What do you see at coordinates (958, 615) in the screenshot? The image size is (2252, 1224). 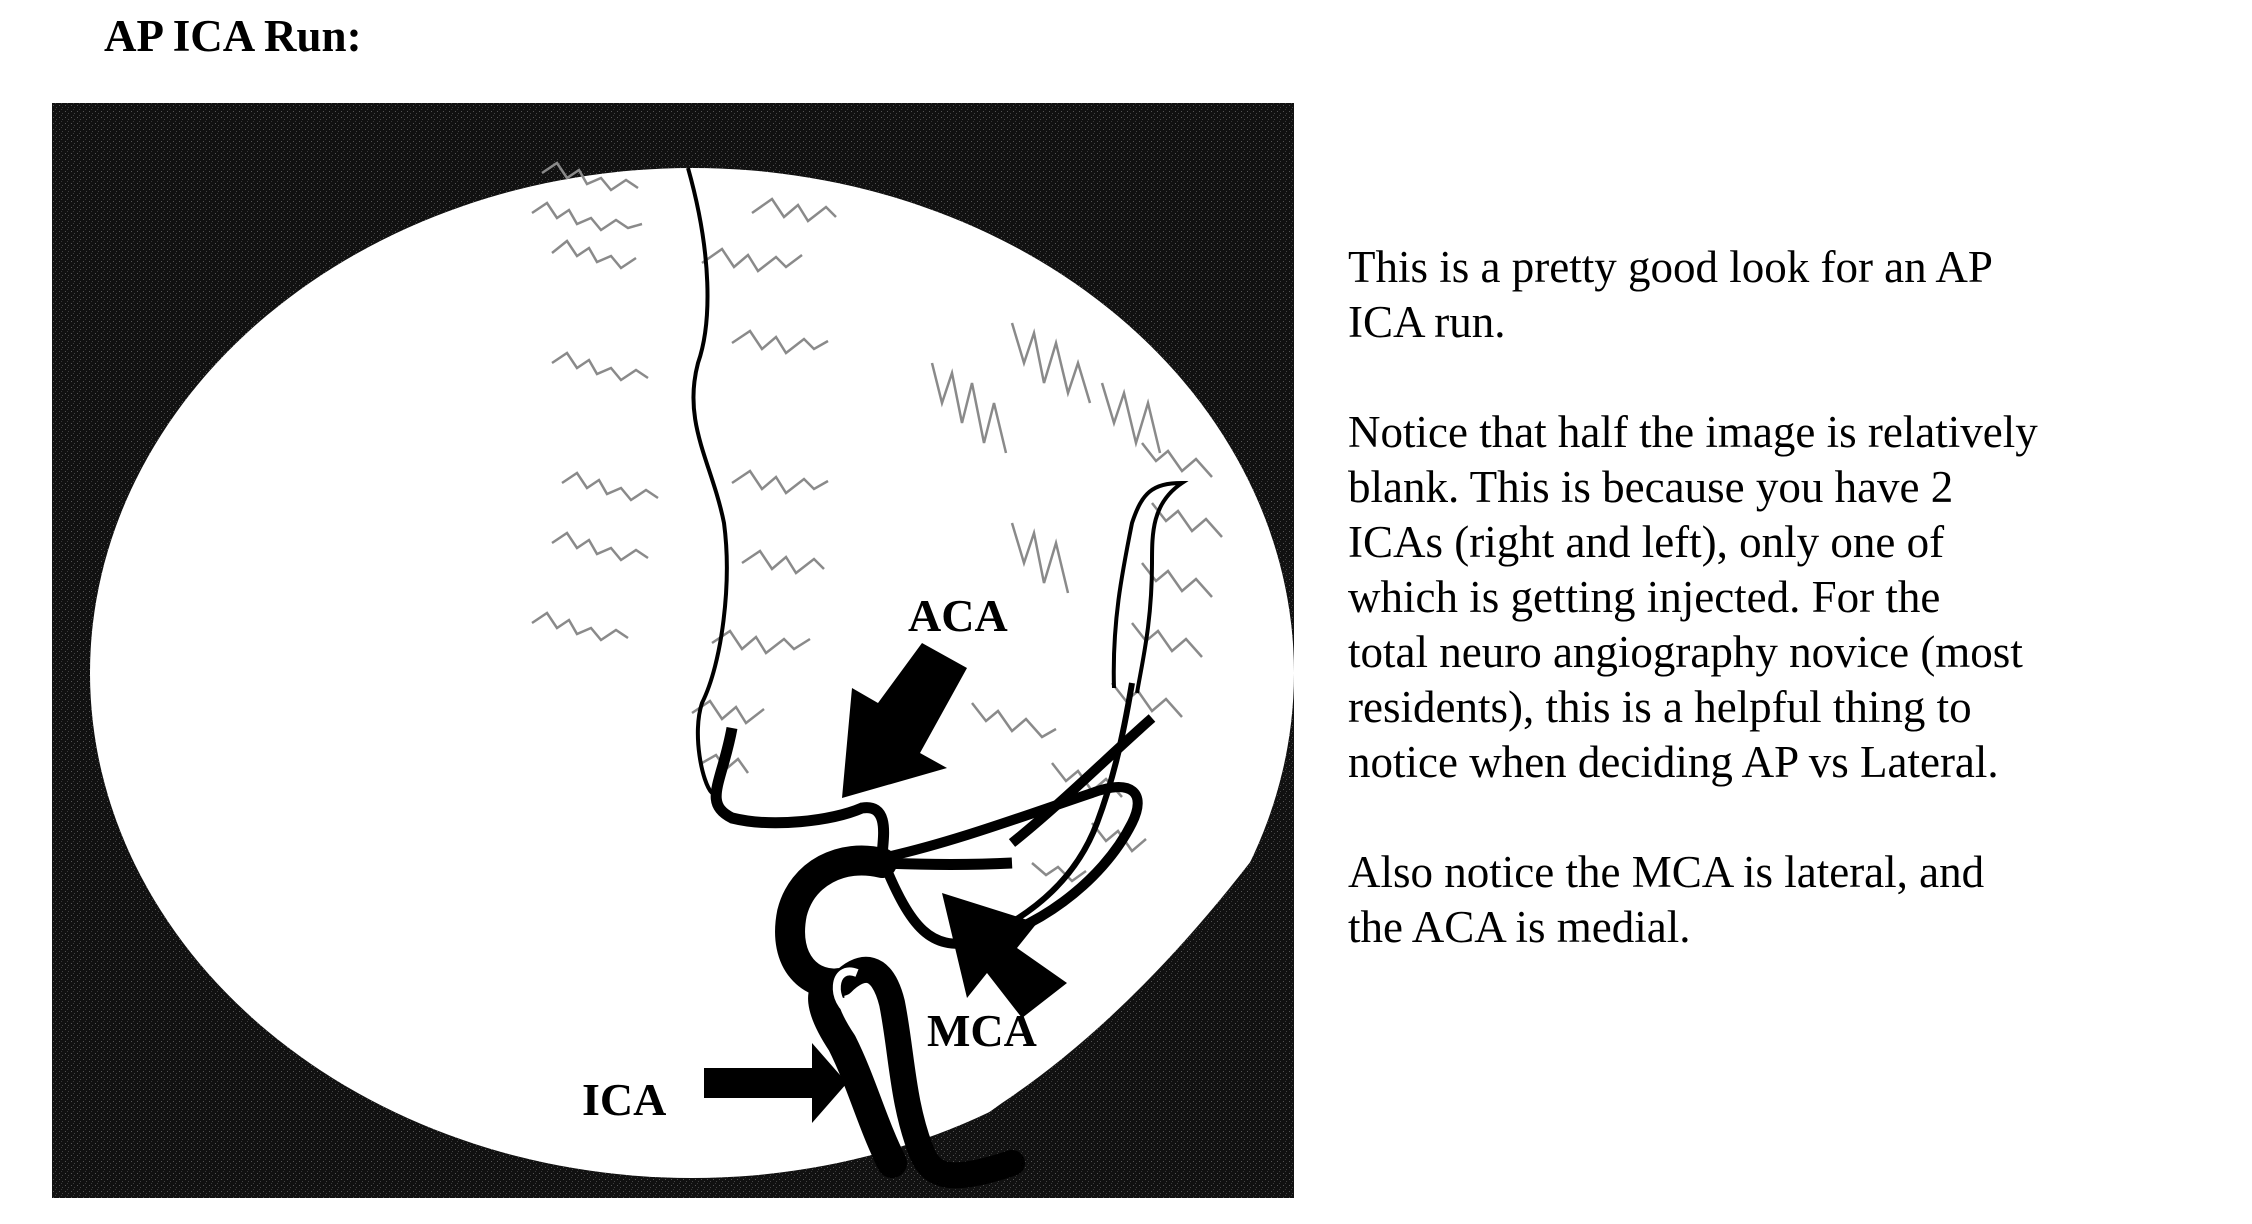 I see `aca-label: ACA` at bounding box center [958, 615].